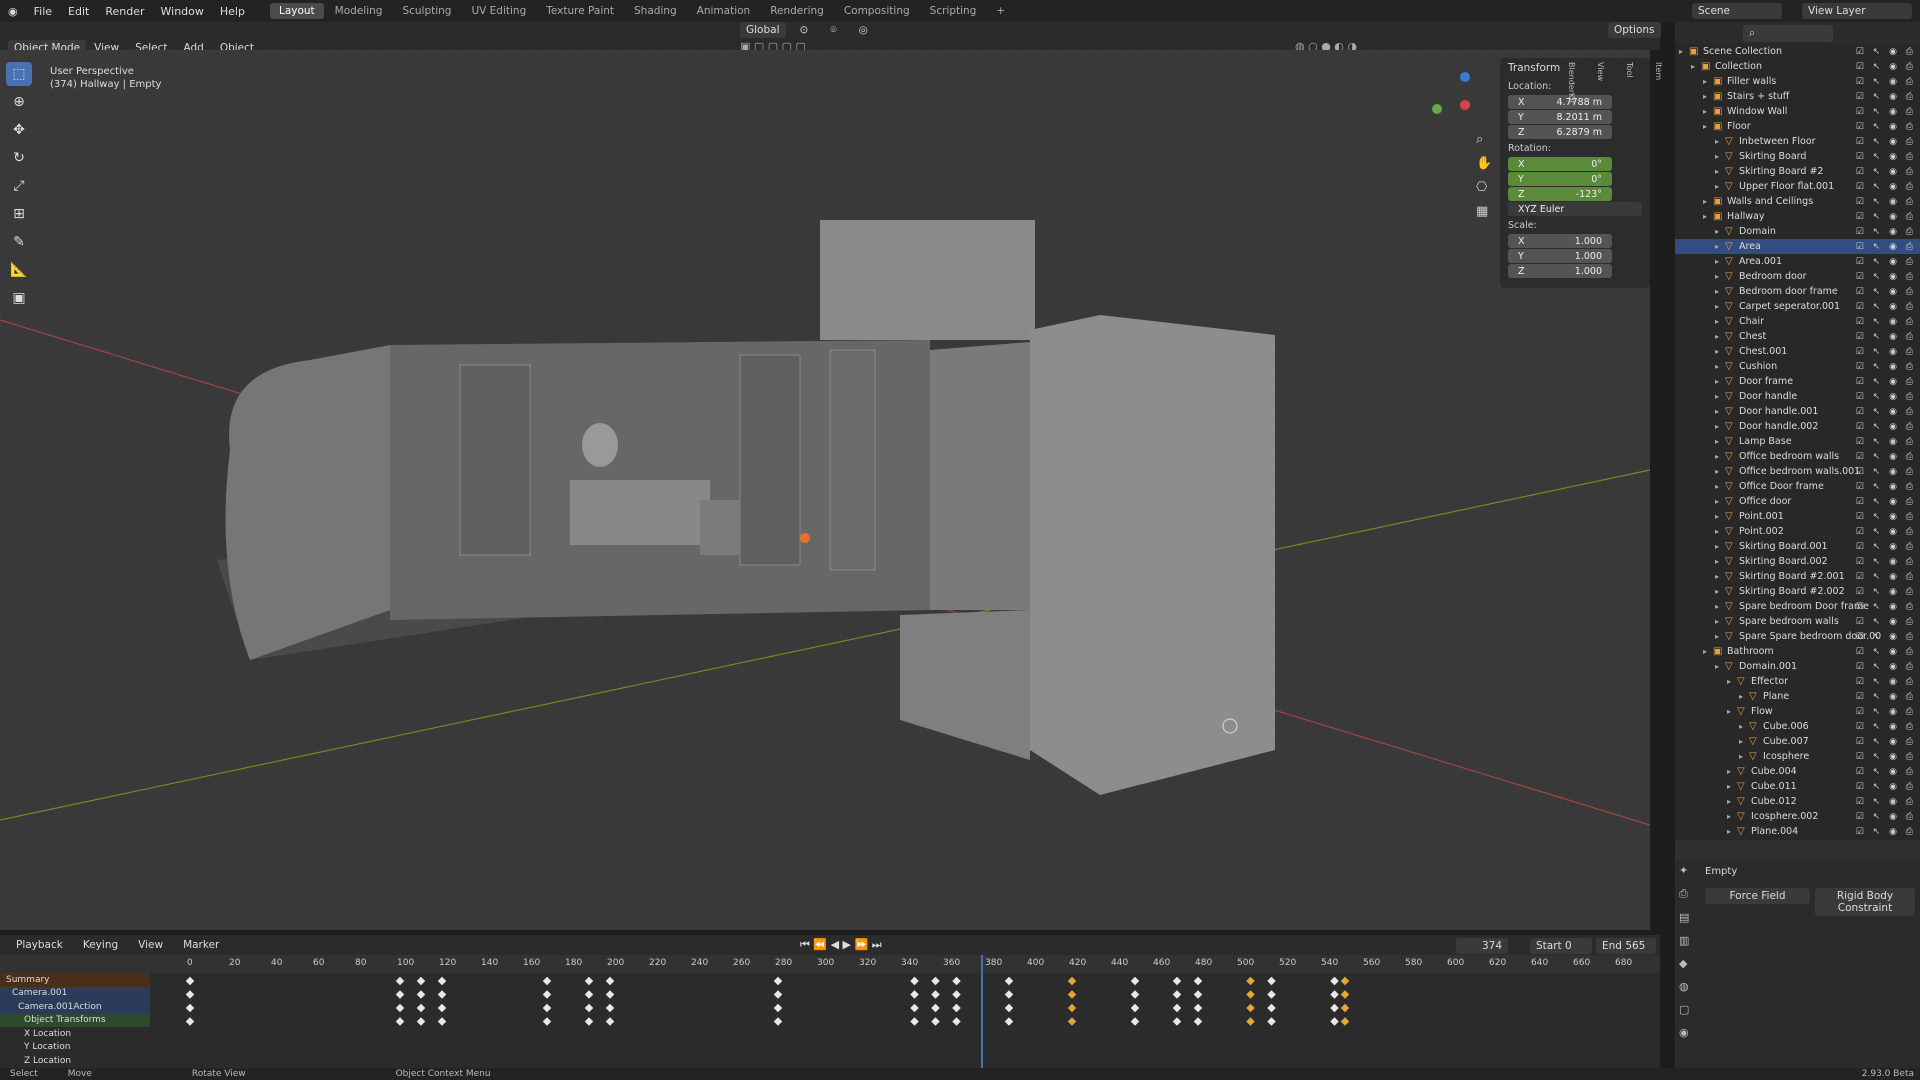 This screenshot has width=1920, height=1080. What do you see at coordinates (1684, 870) in the screenshot?
I see `tool-props-icon: ✦` at bounding box center [1684, 870].